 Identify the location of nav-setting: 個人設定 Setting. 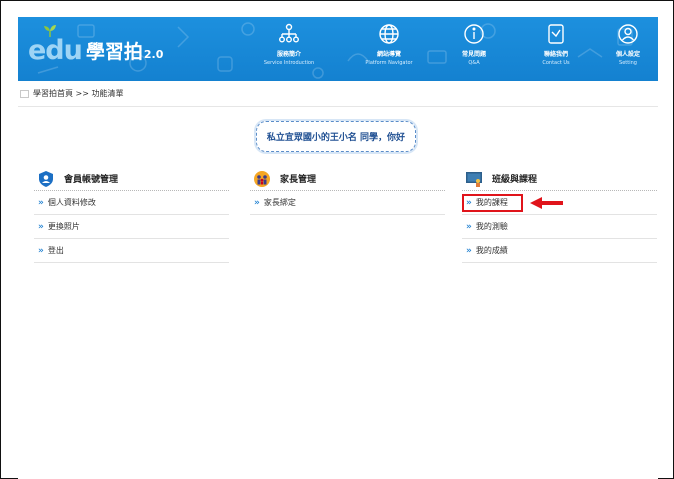
(628, 49).